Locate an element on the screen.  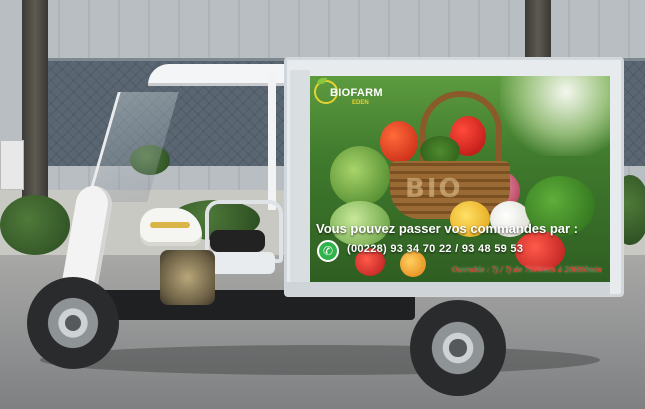
red-pepper is located at coordinates (399, 142).